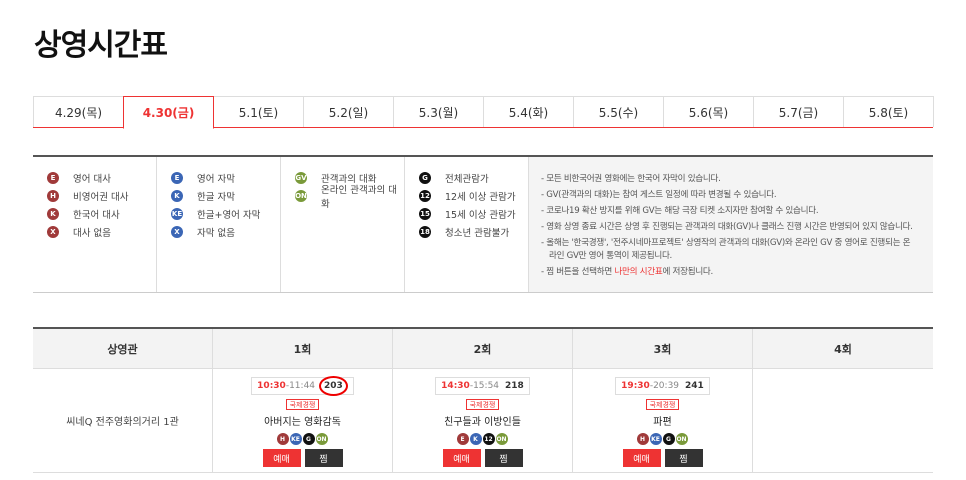  I want to click on legend-label: 자막 없음, so click(216, 233).